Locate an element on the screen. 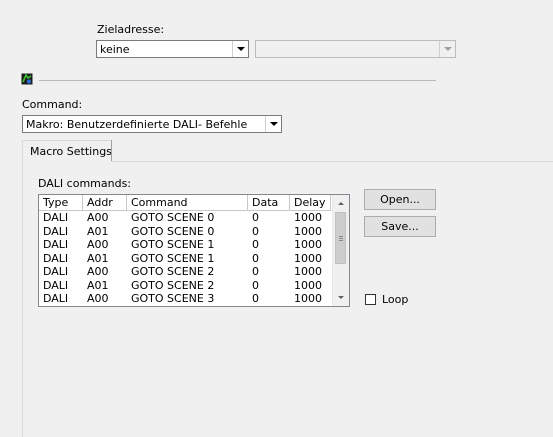 This screenshot has height=437, width=553. table-row: DALI A00 GOTO SCENE 0 0 1000 is located at coordinates (185, 218).